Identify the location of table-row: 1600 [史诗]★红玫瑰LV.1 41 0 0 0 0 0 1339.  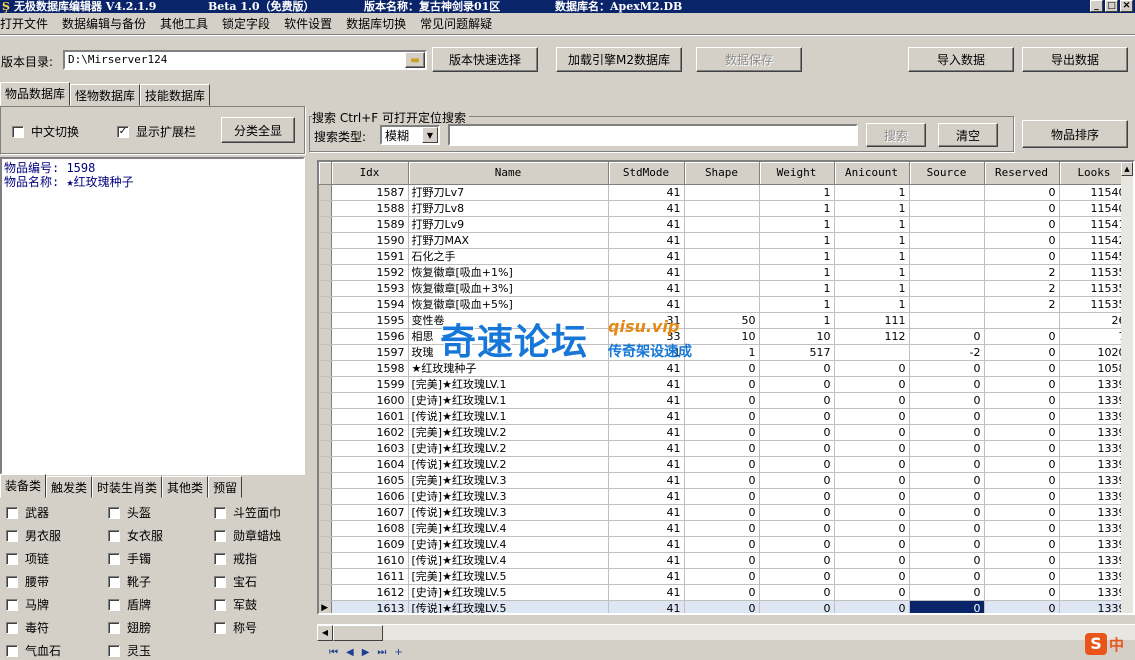
(724, 400).